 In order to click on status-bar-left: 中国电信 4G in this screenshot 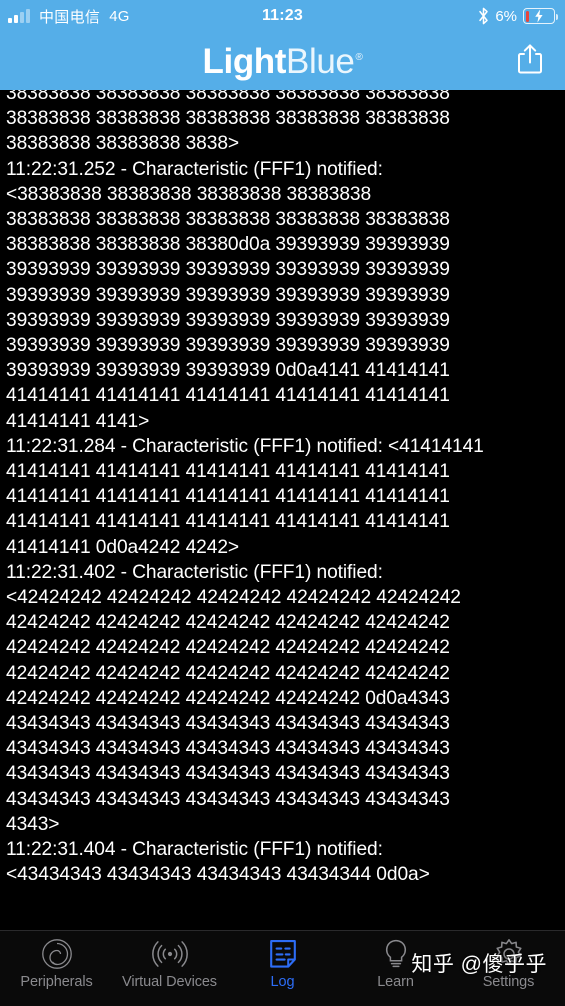, I will do `click(69, 16)`.